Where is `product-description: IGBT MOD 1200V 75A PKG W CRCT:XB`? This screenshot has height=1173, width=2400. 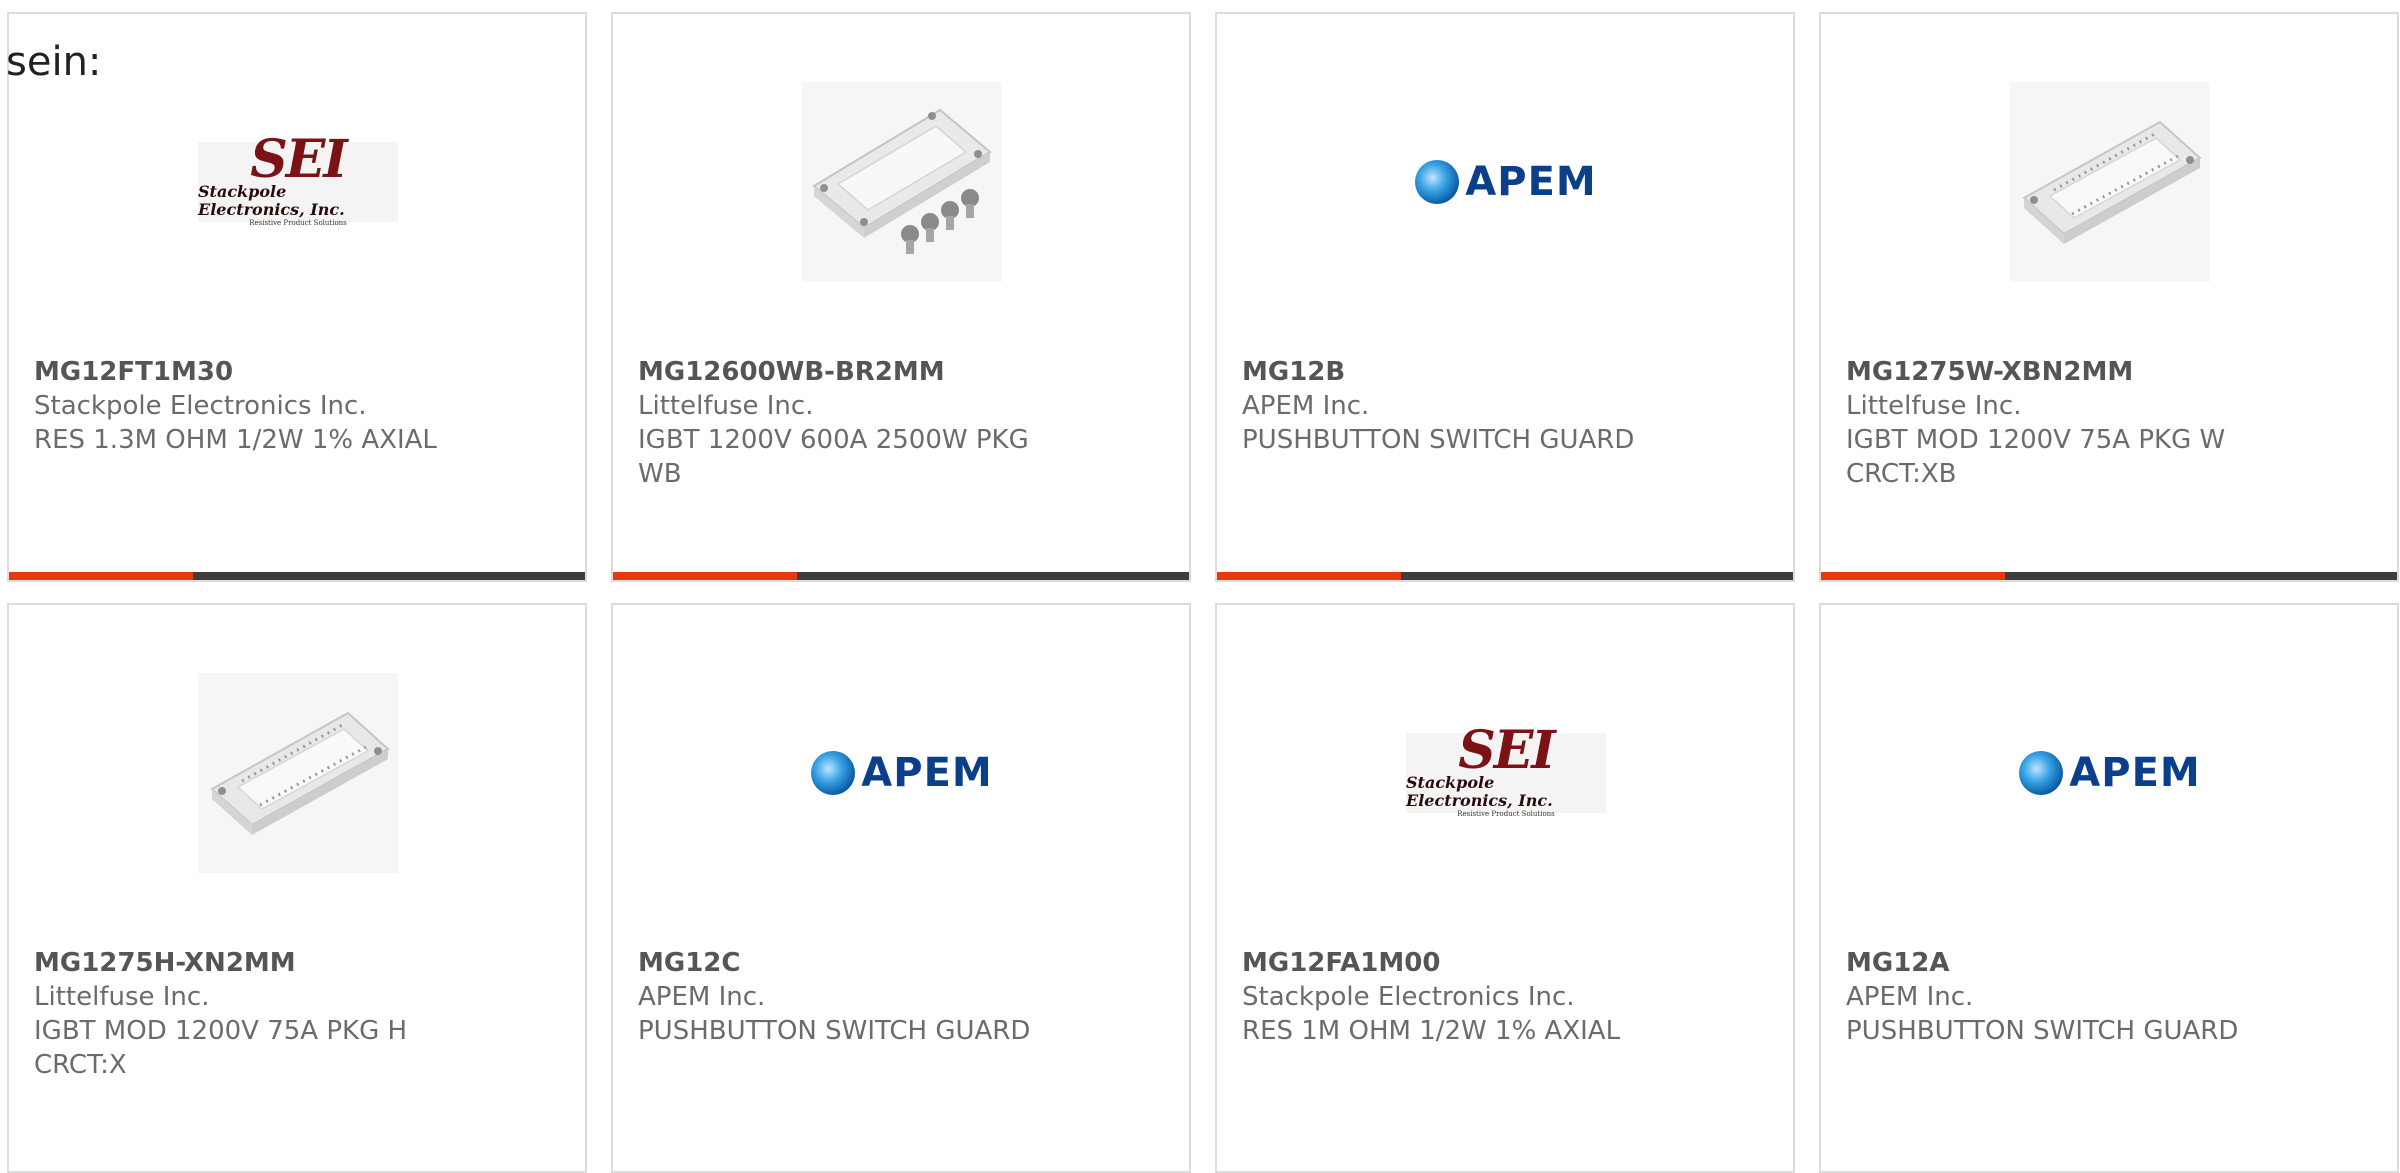
product-description: IGBT MOD 1200V 75A PKG W CRCT:XB is located at coordinates (2036, 457).